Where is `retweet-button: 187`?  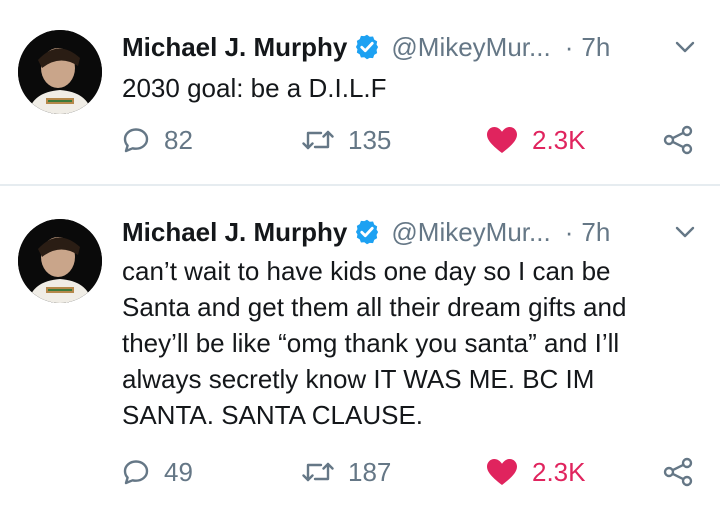 retweet-button: 187 is located at coordinates (346, 472).